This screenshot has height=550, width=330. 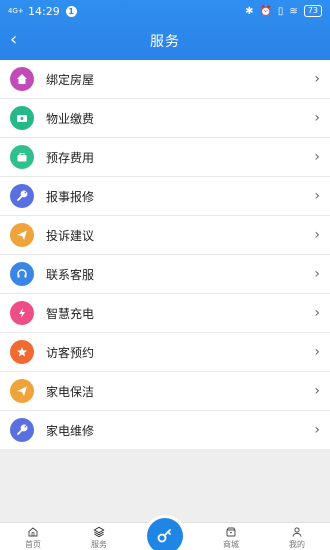 What do you see at coordinates (165, 11) in the screenshot?
I see `status-bar: 4G+ 14:29 1 ✱ ⏰ ▯ ≋ 73` at bounding box center [165, 11].